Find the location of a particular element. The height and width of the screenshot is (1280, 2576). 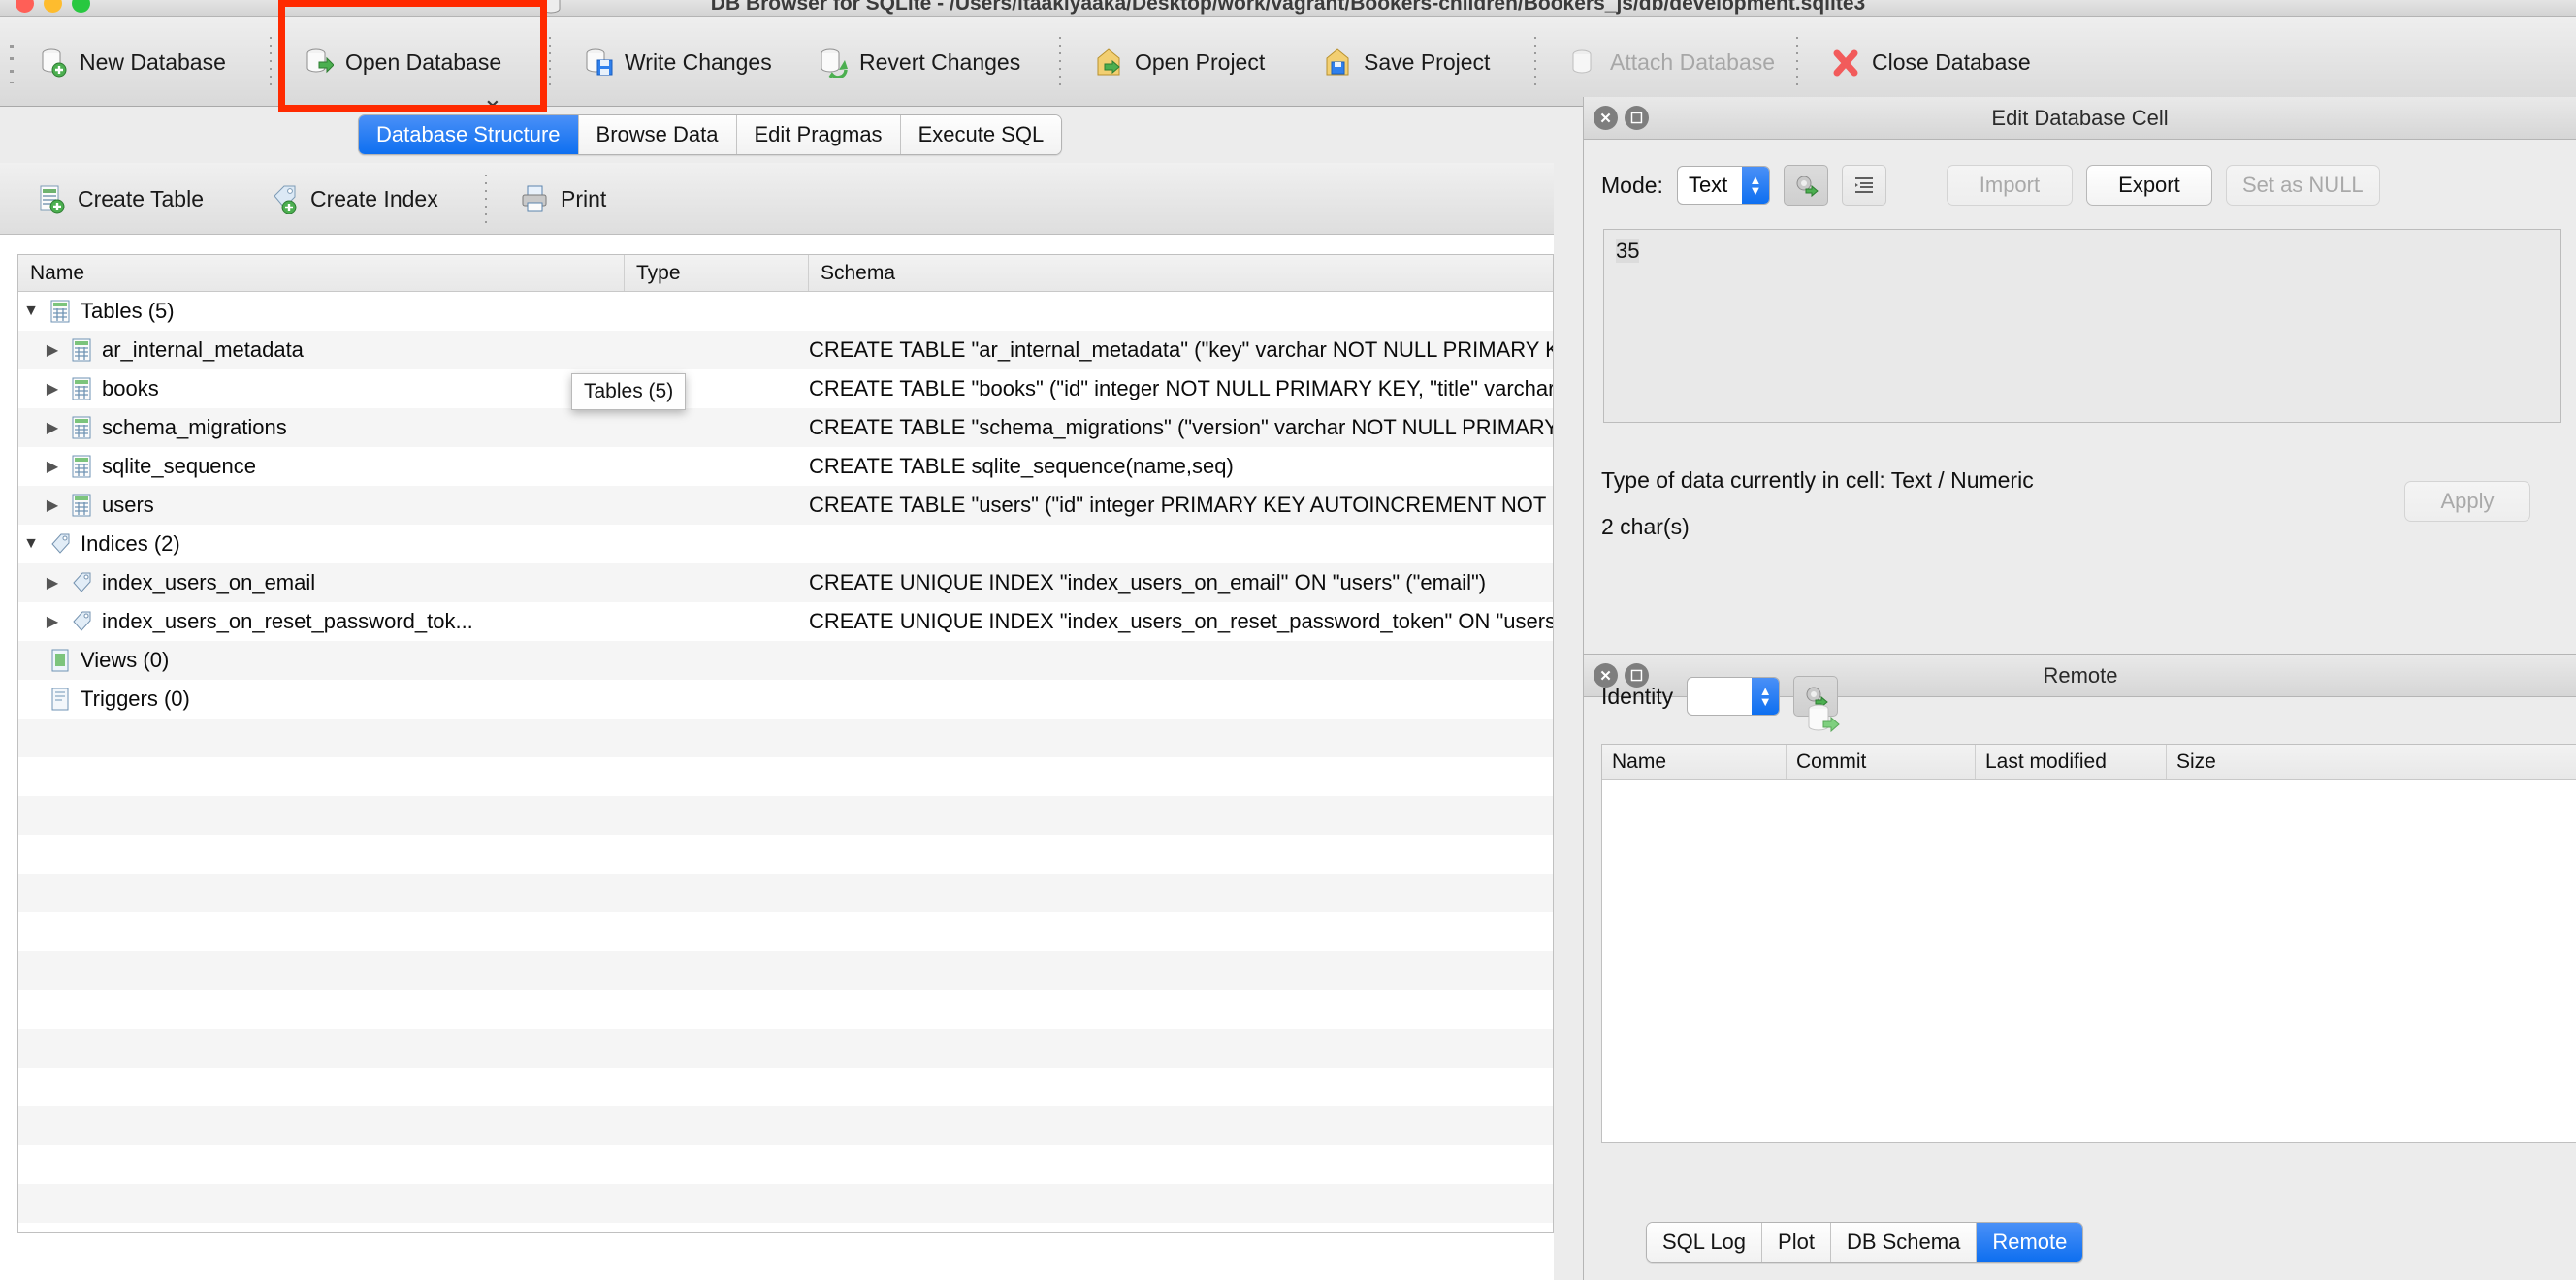

bottom-tab-sql-log: SQL Log is located at coordinates (1705, 1242).